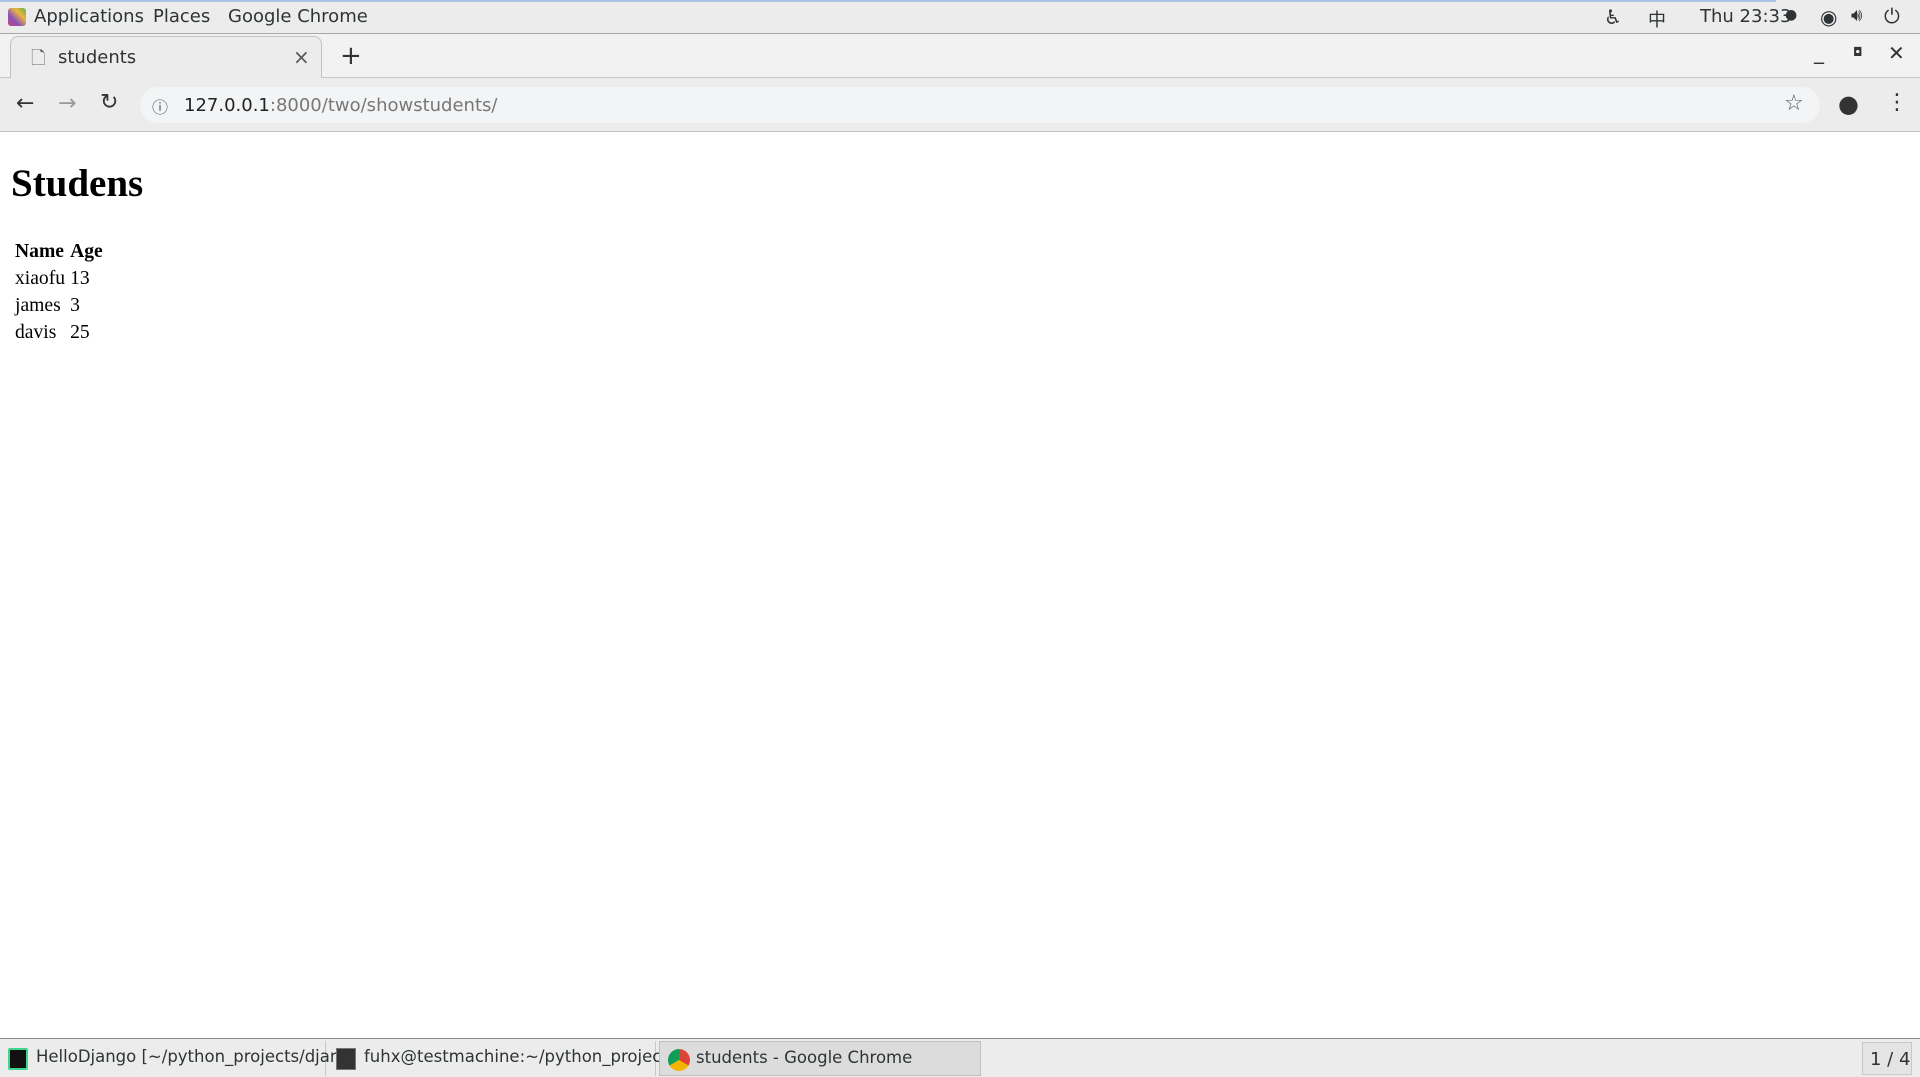  I want to click on maximize-button: ◘, so click(1858, 52).